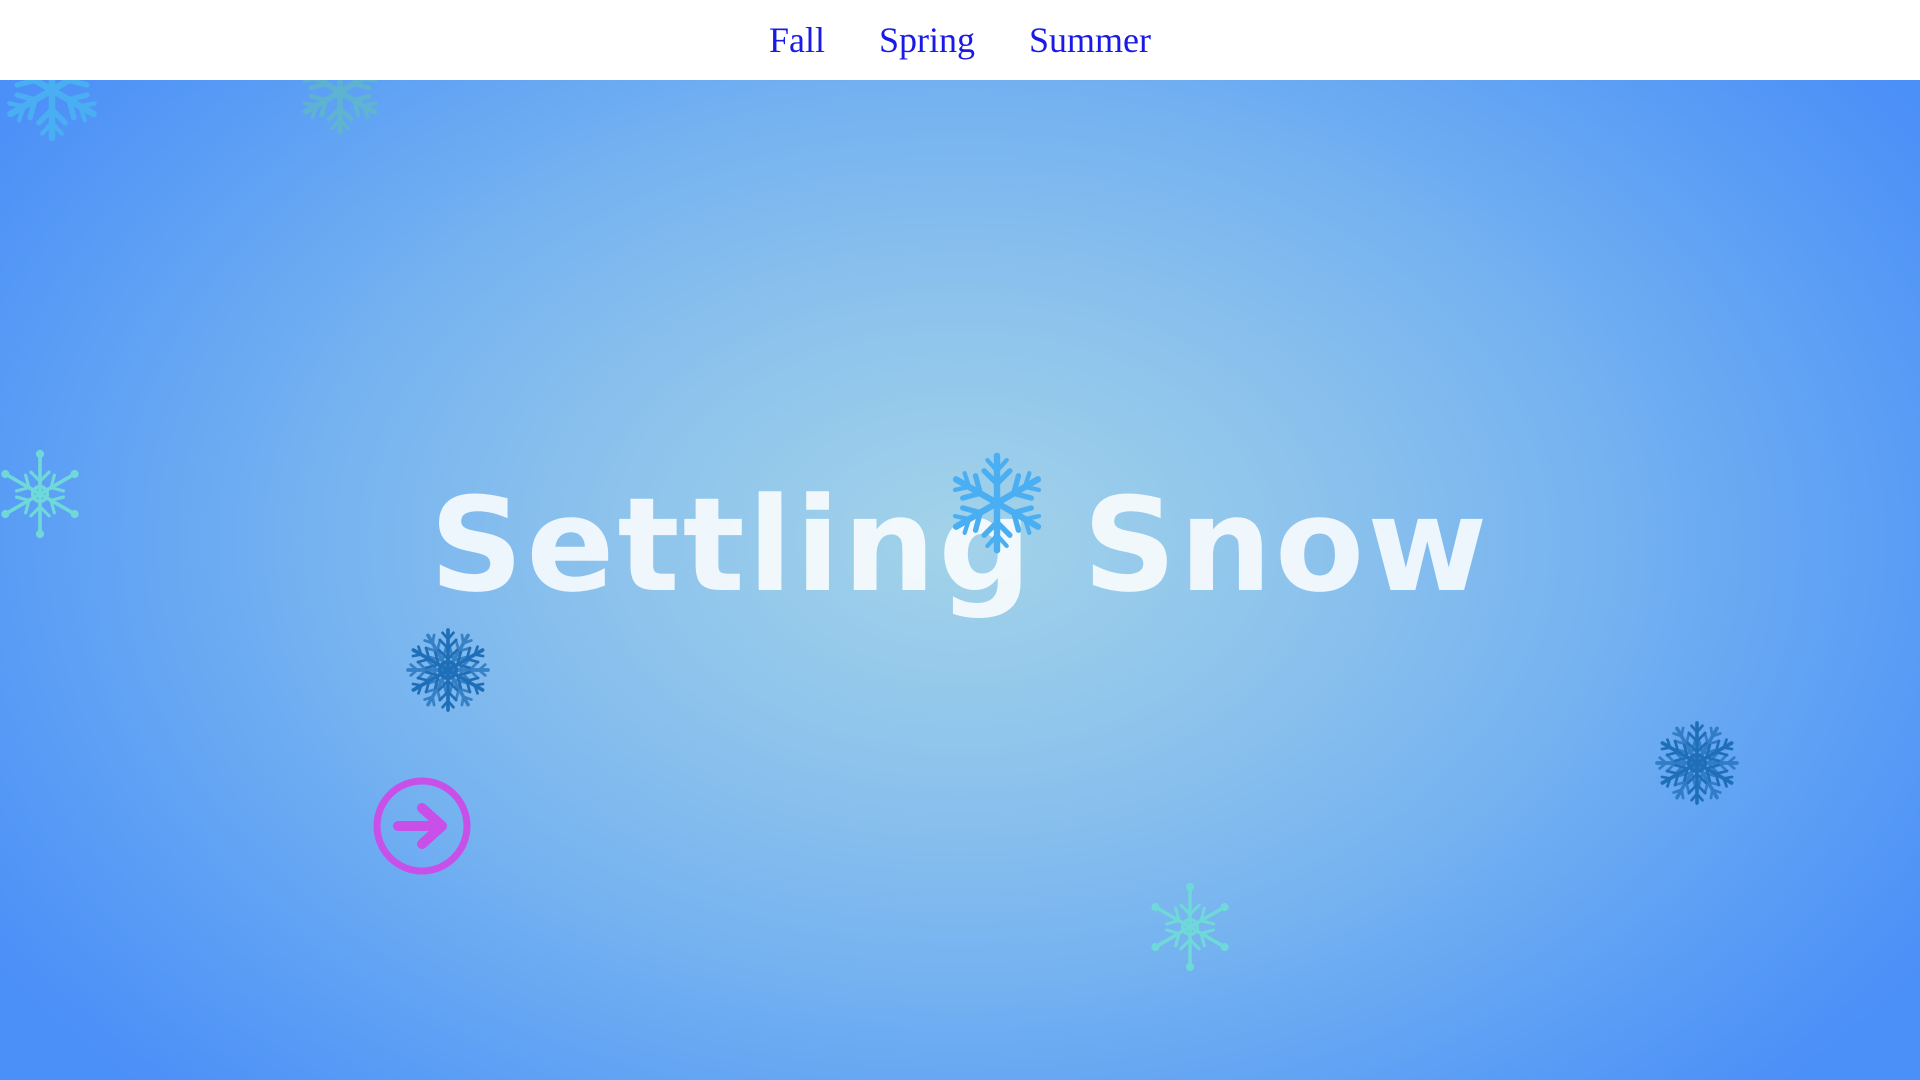 The width and height of the screenshot is (1920, 1080). I want to click on nav-link-summer: Summer, so click(1090, 40).